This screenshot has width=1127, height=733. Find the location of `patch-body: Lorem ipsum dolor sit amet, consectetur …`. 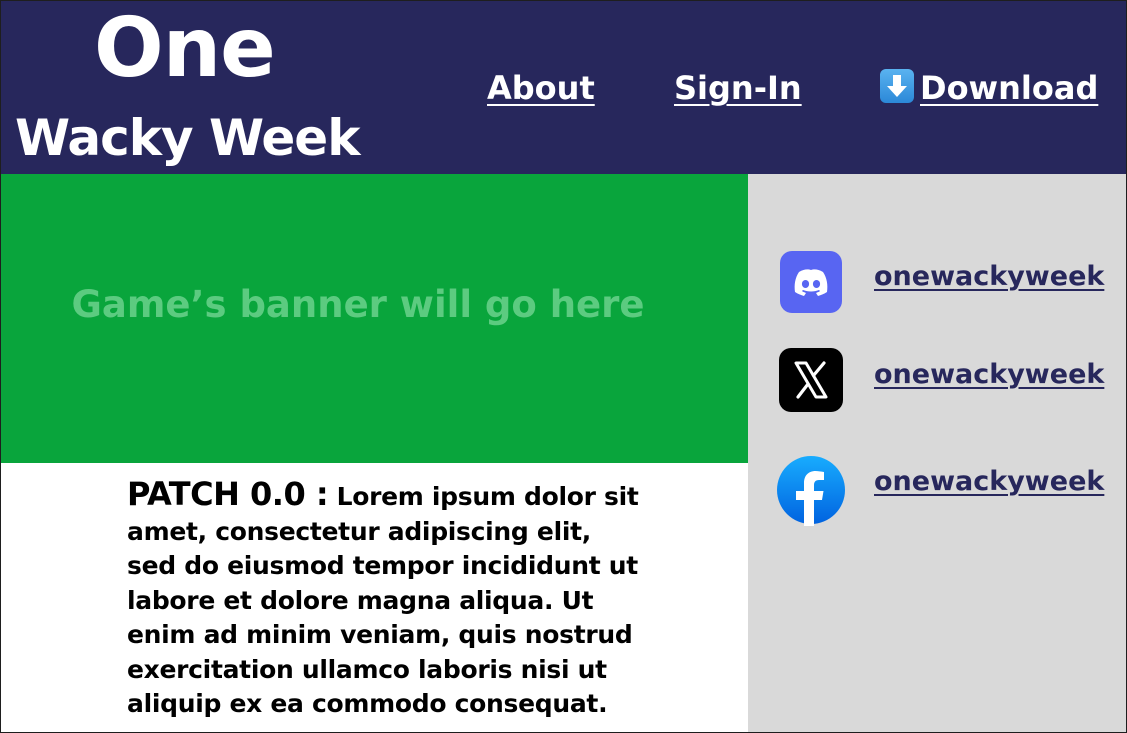

patch-body: Lorem ipsum dolor sit amet, consectetur … is located at coordinates (383, 600).